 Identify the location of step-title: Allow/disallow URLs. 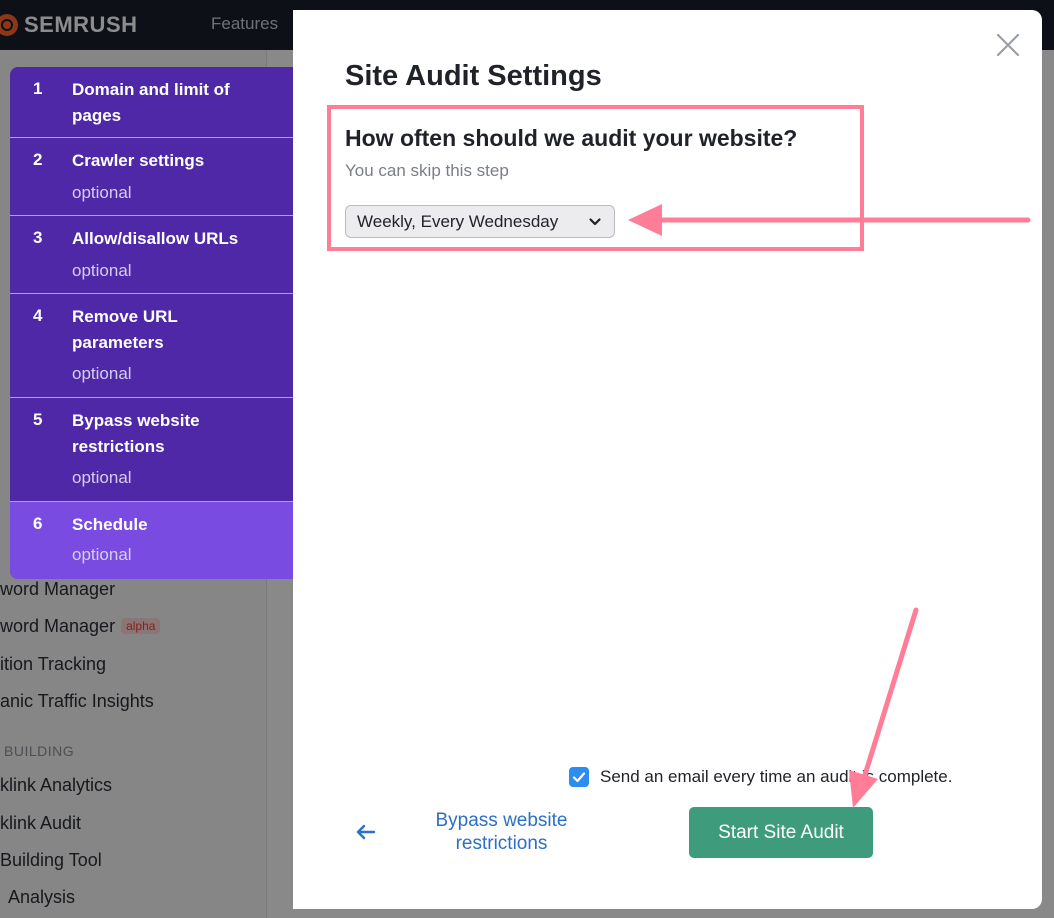
(155, 238).